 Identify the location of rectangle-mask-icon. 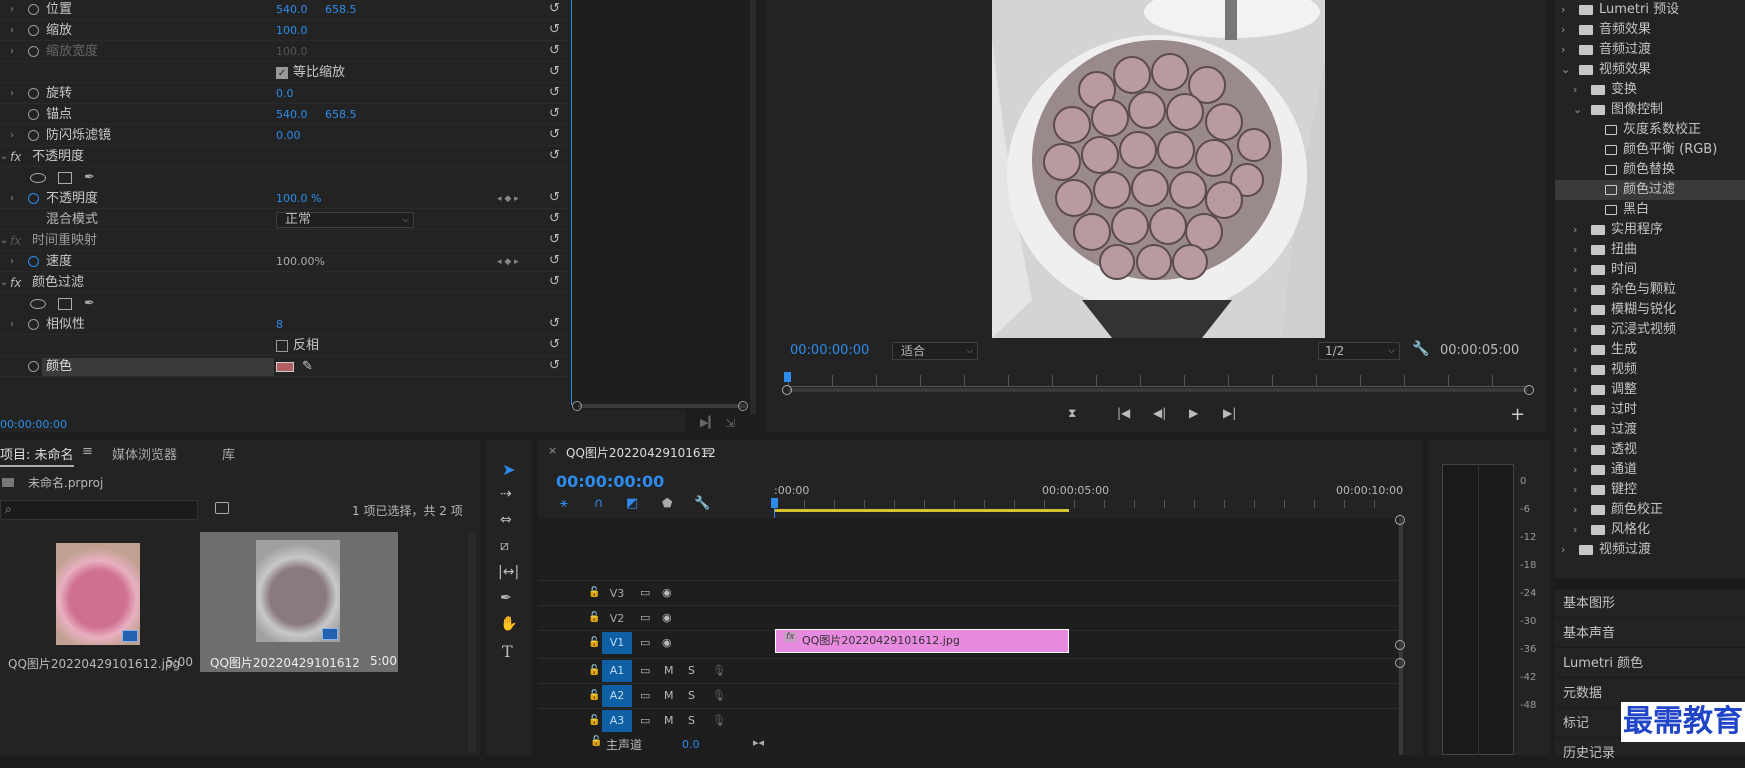
(65, 178).